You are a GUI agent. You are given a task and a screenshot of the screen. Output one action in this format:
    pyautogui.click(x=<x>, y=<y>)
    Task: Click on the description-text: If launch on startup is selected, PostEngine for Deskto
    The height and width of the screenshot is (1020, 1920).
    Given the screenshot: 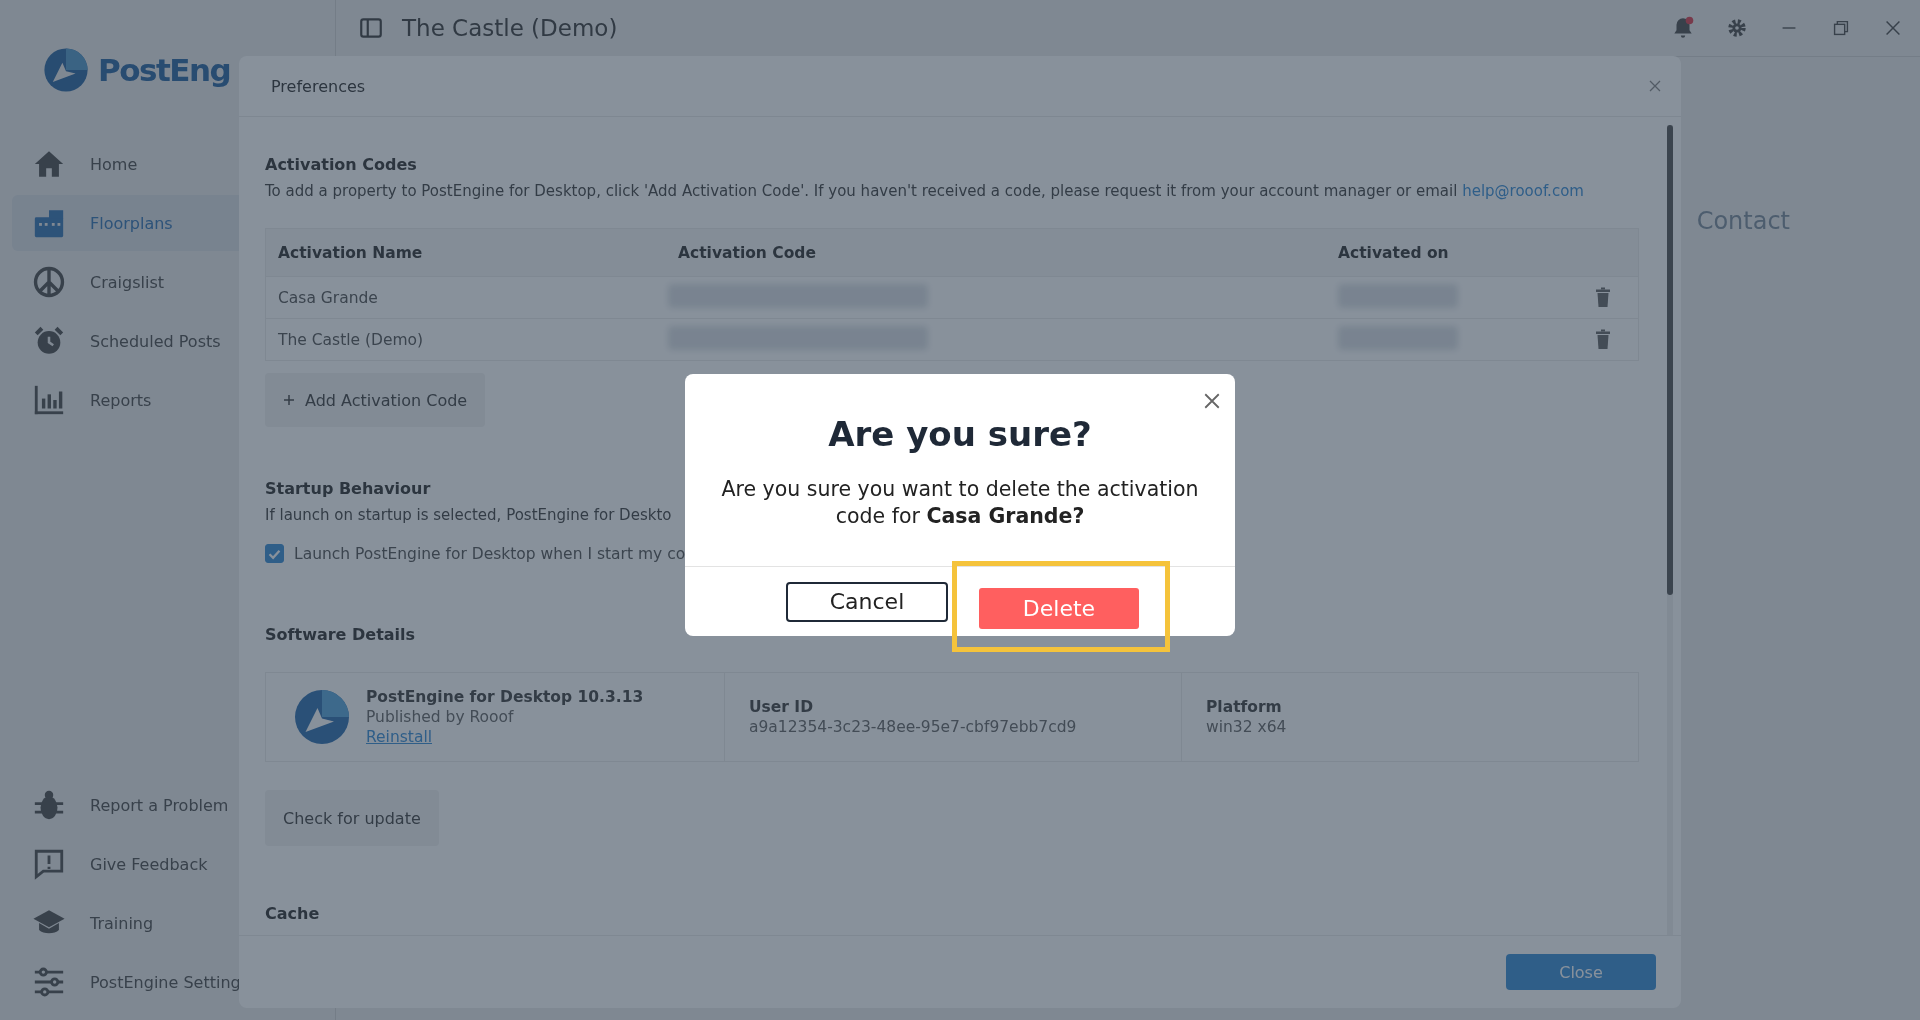 What is the action you would take?
    pyautogui.click(x=468, y=515)
    